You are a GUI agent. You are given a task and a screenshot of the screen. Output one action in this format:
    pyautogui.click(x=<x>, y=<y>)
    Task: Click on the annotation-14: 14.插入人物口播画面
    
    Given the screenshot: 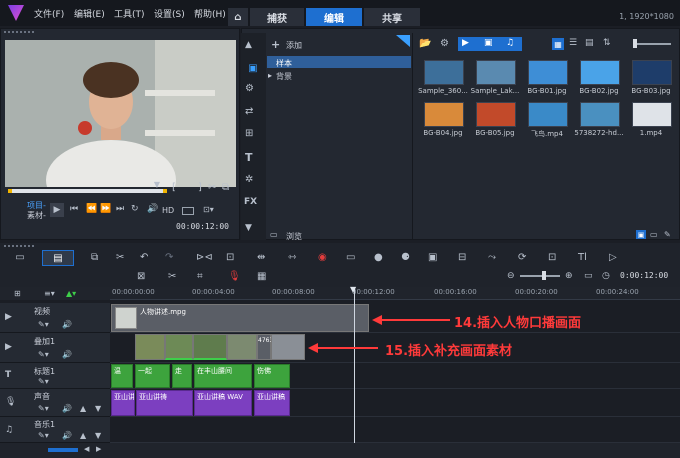 What is the action you would take?
    pyautogui.click(x=518, y=323)
    